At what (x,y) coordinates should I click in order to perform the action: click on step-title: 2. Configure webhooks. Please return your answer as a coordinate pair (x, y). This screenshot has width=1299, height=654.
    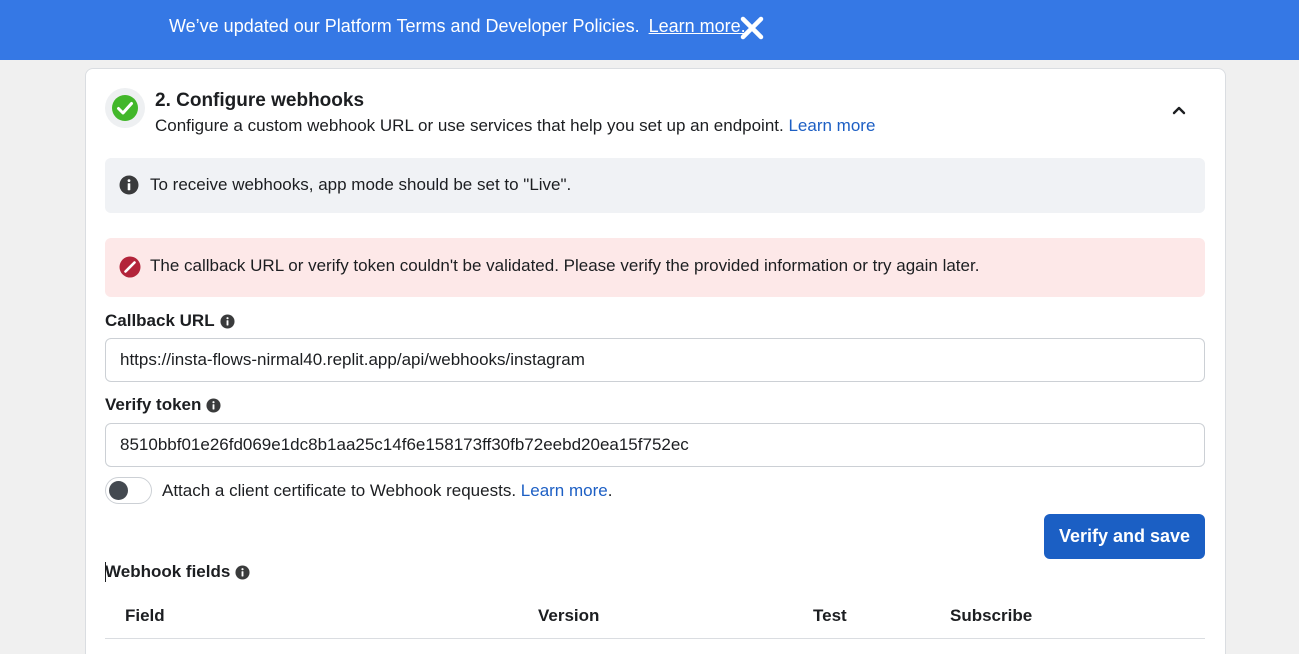
    Looking at the image, I should click on (260, 100).